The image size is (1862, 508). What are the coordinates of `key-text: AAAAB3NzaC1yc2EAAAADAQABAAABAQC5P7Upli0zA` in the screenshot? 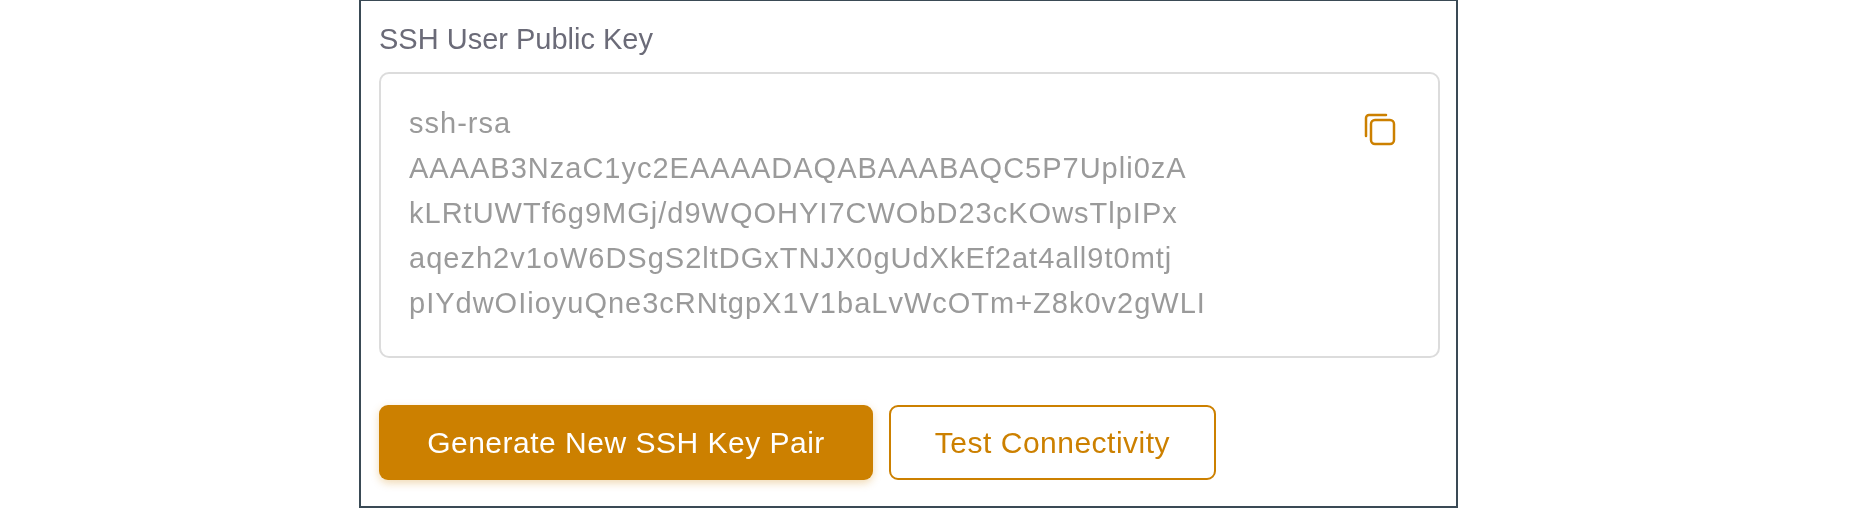 It's located at (798, 168).